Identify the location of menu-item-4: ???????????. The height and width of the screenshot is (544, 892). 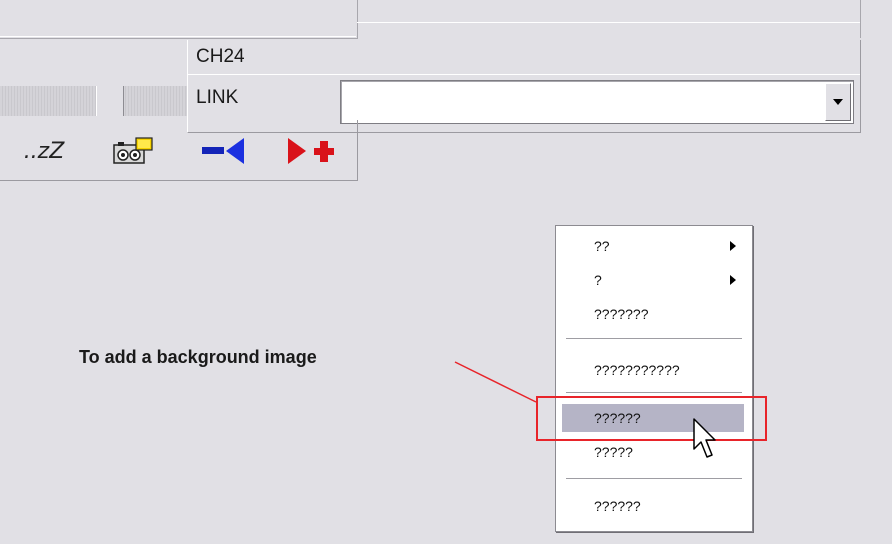
(653, 370).